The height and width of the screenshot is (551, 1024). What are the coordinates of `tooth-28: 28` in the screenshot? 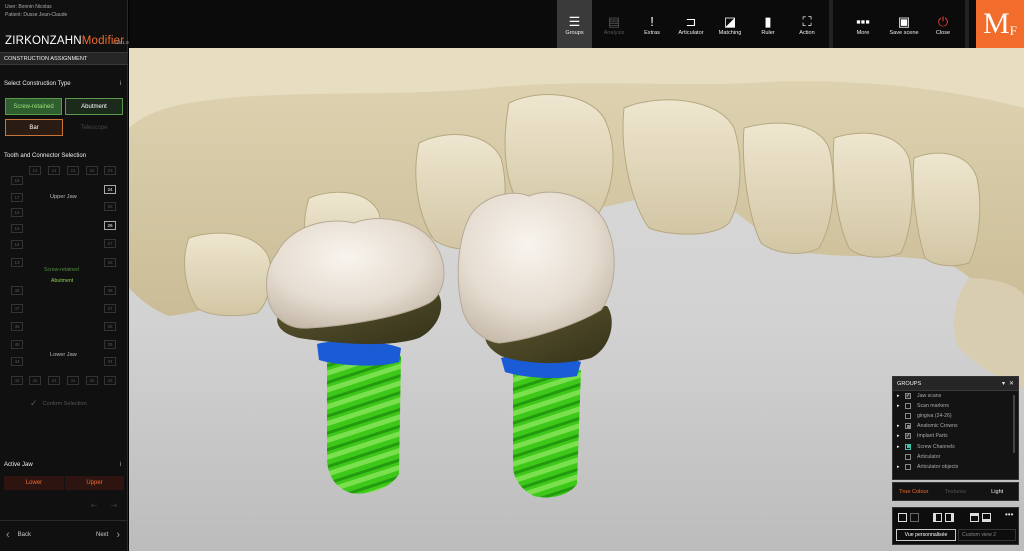 It's located at (110, 262).